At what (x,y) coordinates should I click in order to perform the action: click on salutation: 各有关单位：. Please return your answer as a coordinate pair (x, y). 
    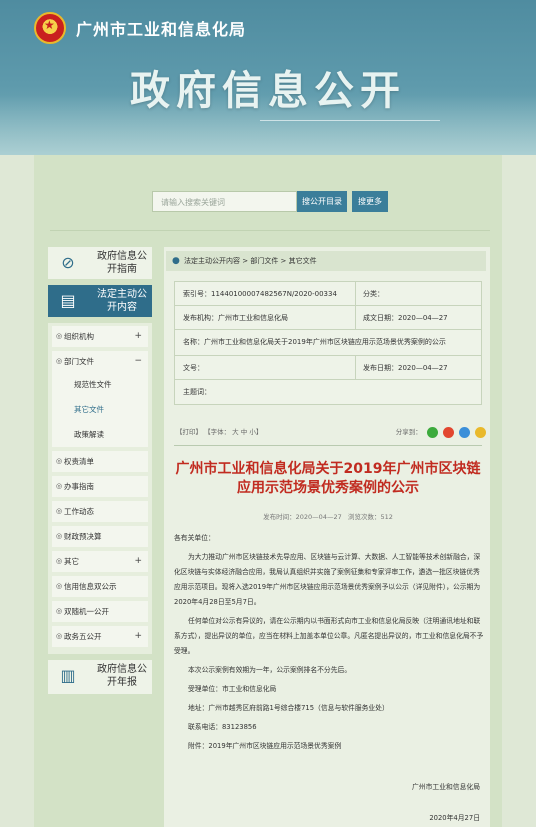
    Looking at the image, I should click on (194, 538).